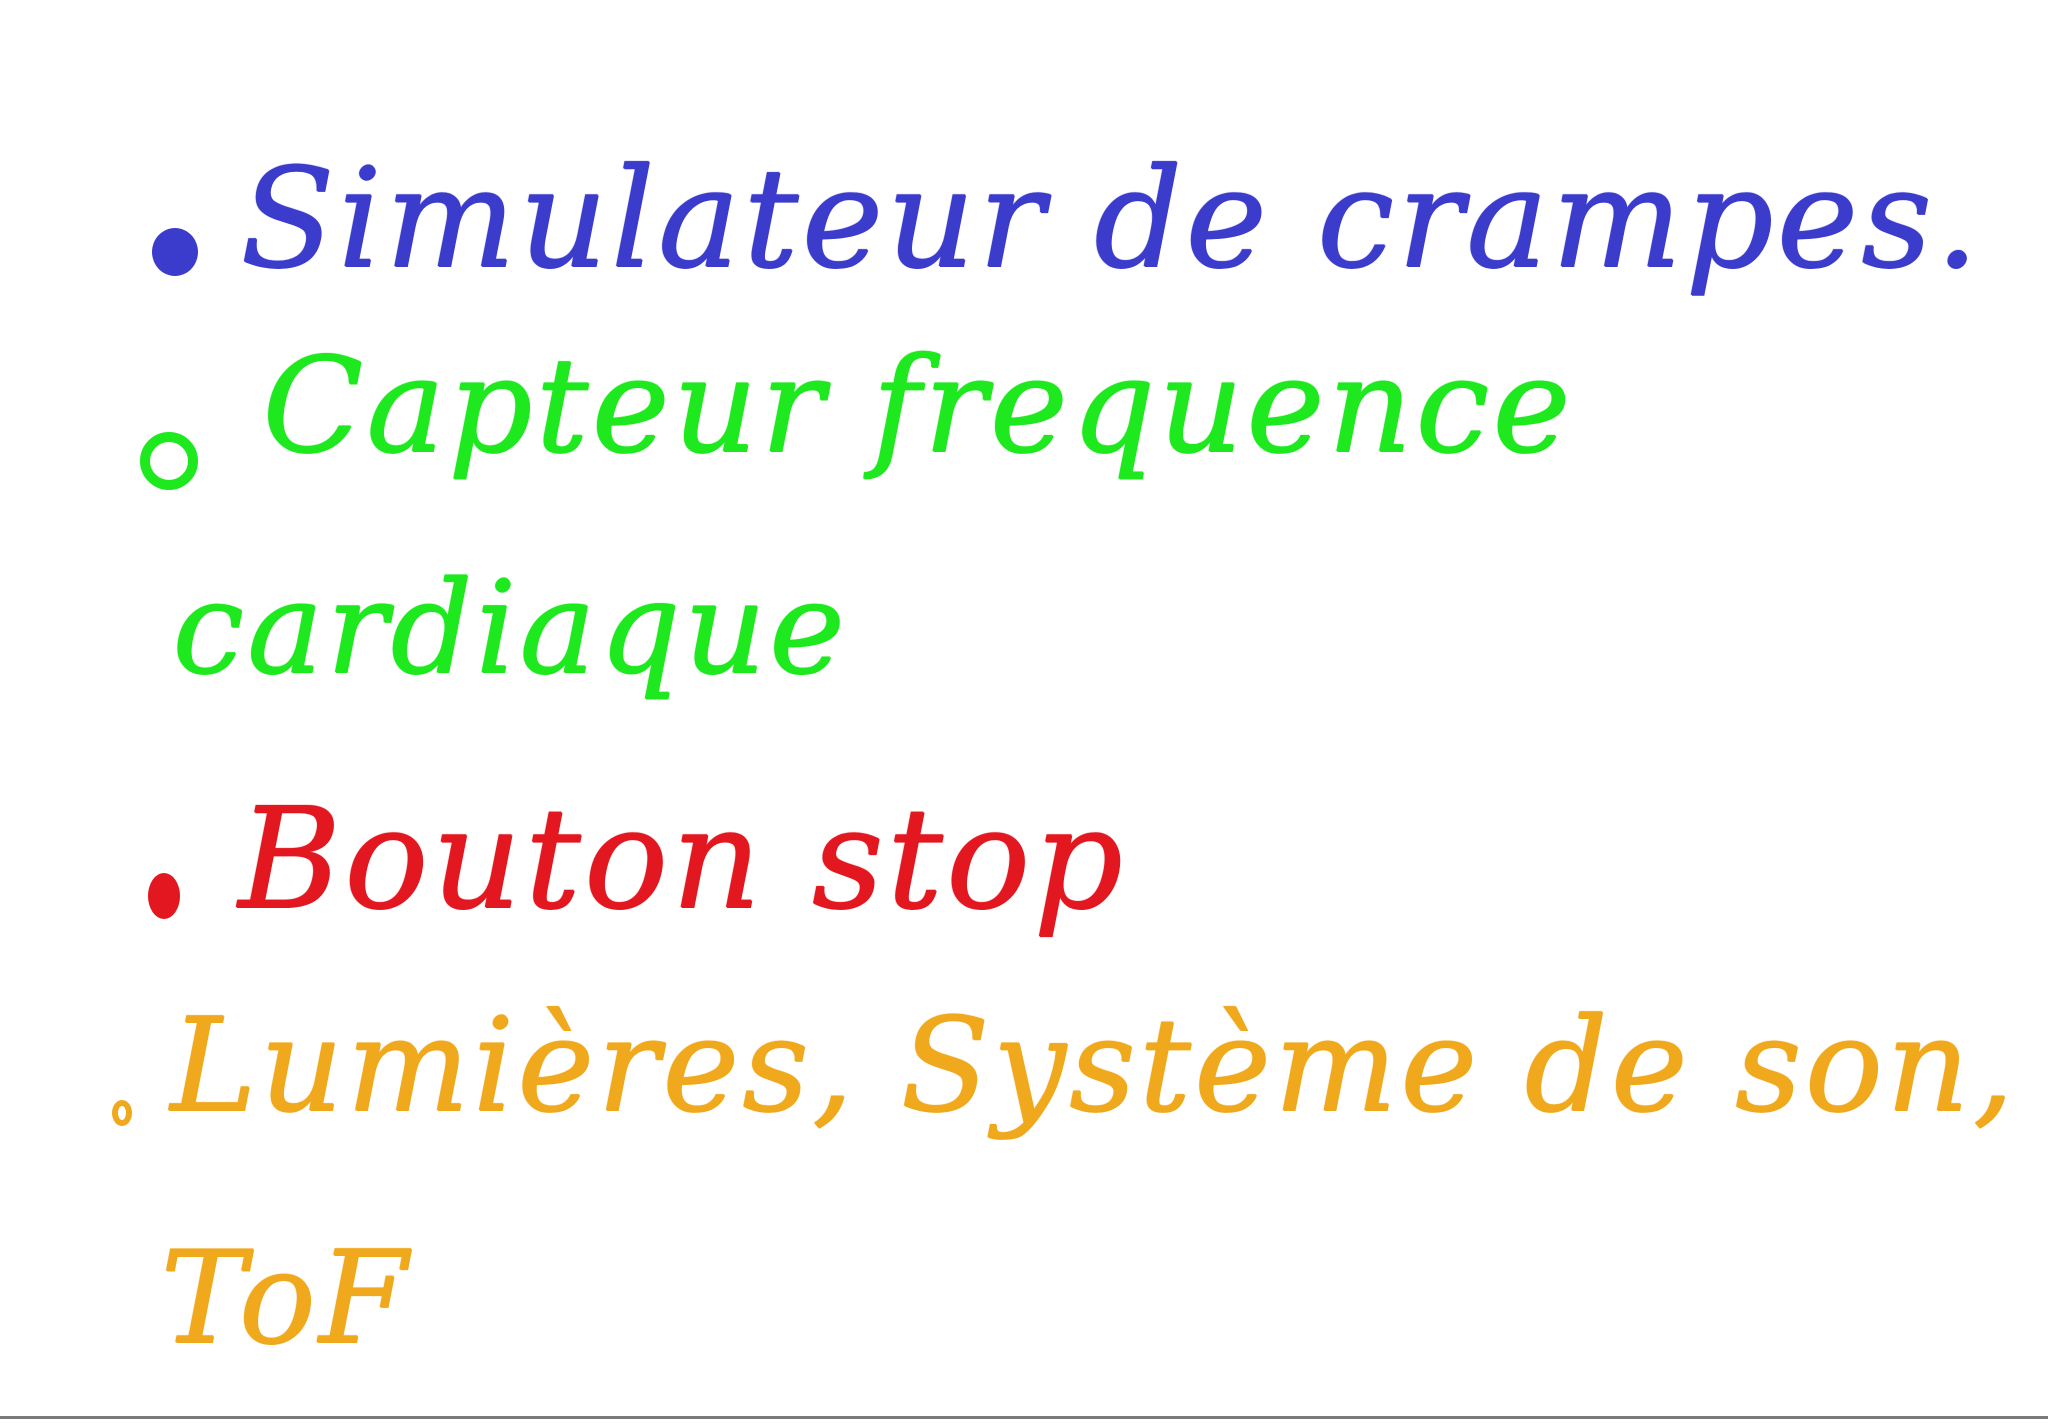 This screenshot has height=1424, width=2048. What do you see at coordinates (122, 1113) in the screenshot?
I see `bullet-dot-orange` at bounding box center [122, 1113].